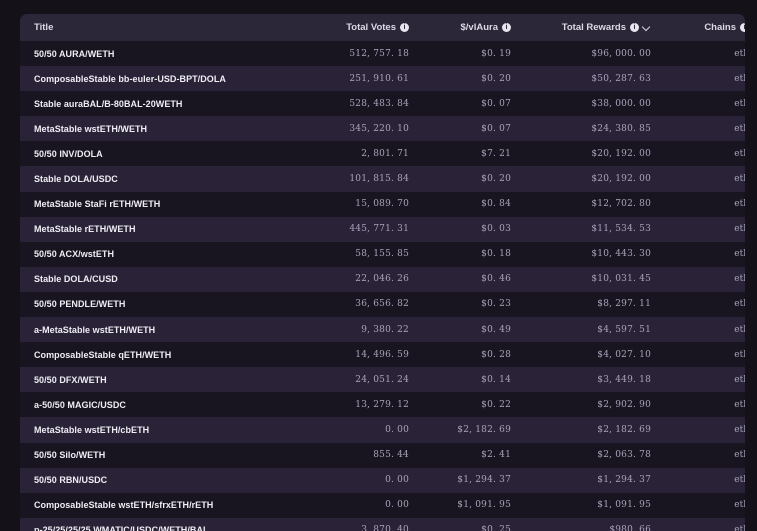 Image resolution: width=757 pixels, height=531 pixels. What do you see at coordinates (496, 379) in the screenshot?
I see `cell-vlaura: $0. 14` at bounding box center [496, 379].